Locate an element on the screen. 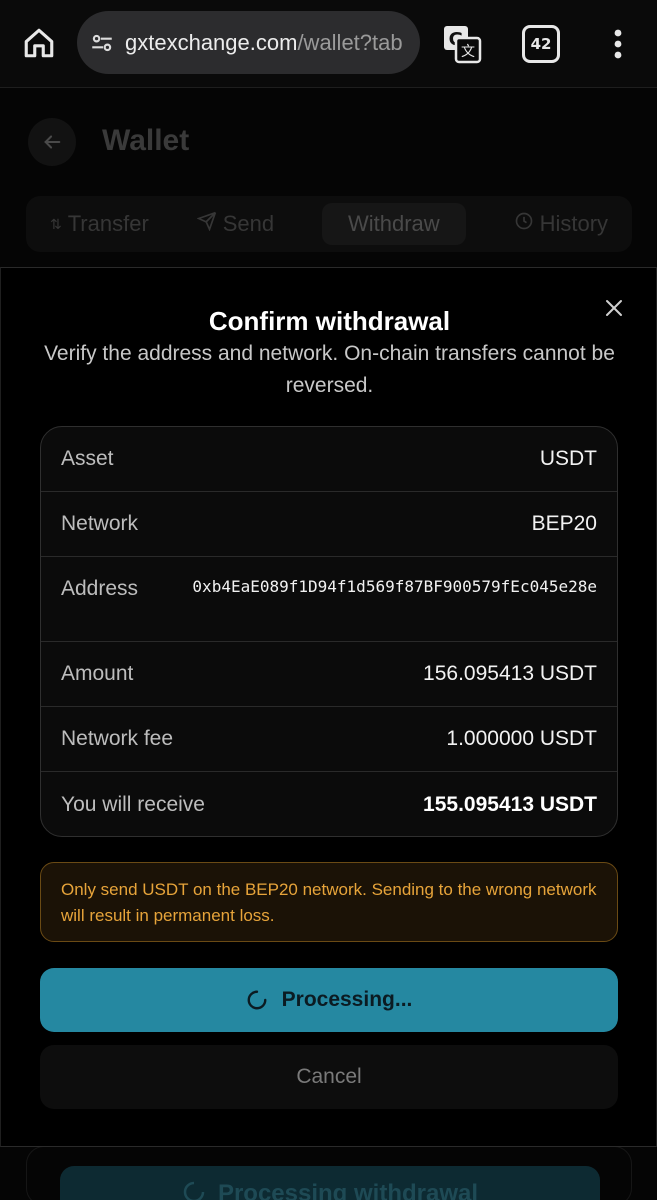 This screenshot has height=1200, width=657. url-host: gxtexchange.com is located at coordinates (211, 42).